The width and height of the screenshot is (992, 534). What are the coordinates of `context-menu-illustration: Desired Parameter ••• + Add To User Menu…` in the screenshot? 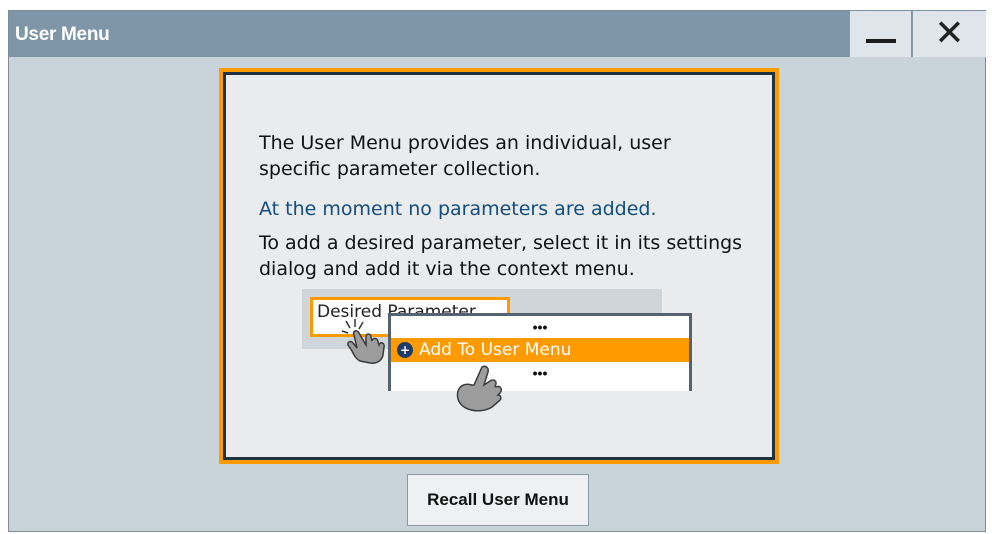 It's located at (502, 354).